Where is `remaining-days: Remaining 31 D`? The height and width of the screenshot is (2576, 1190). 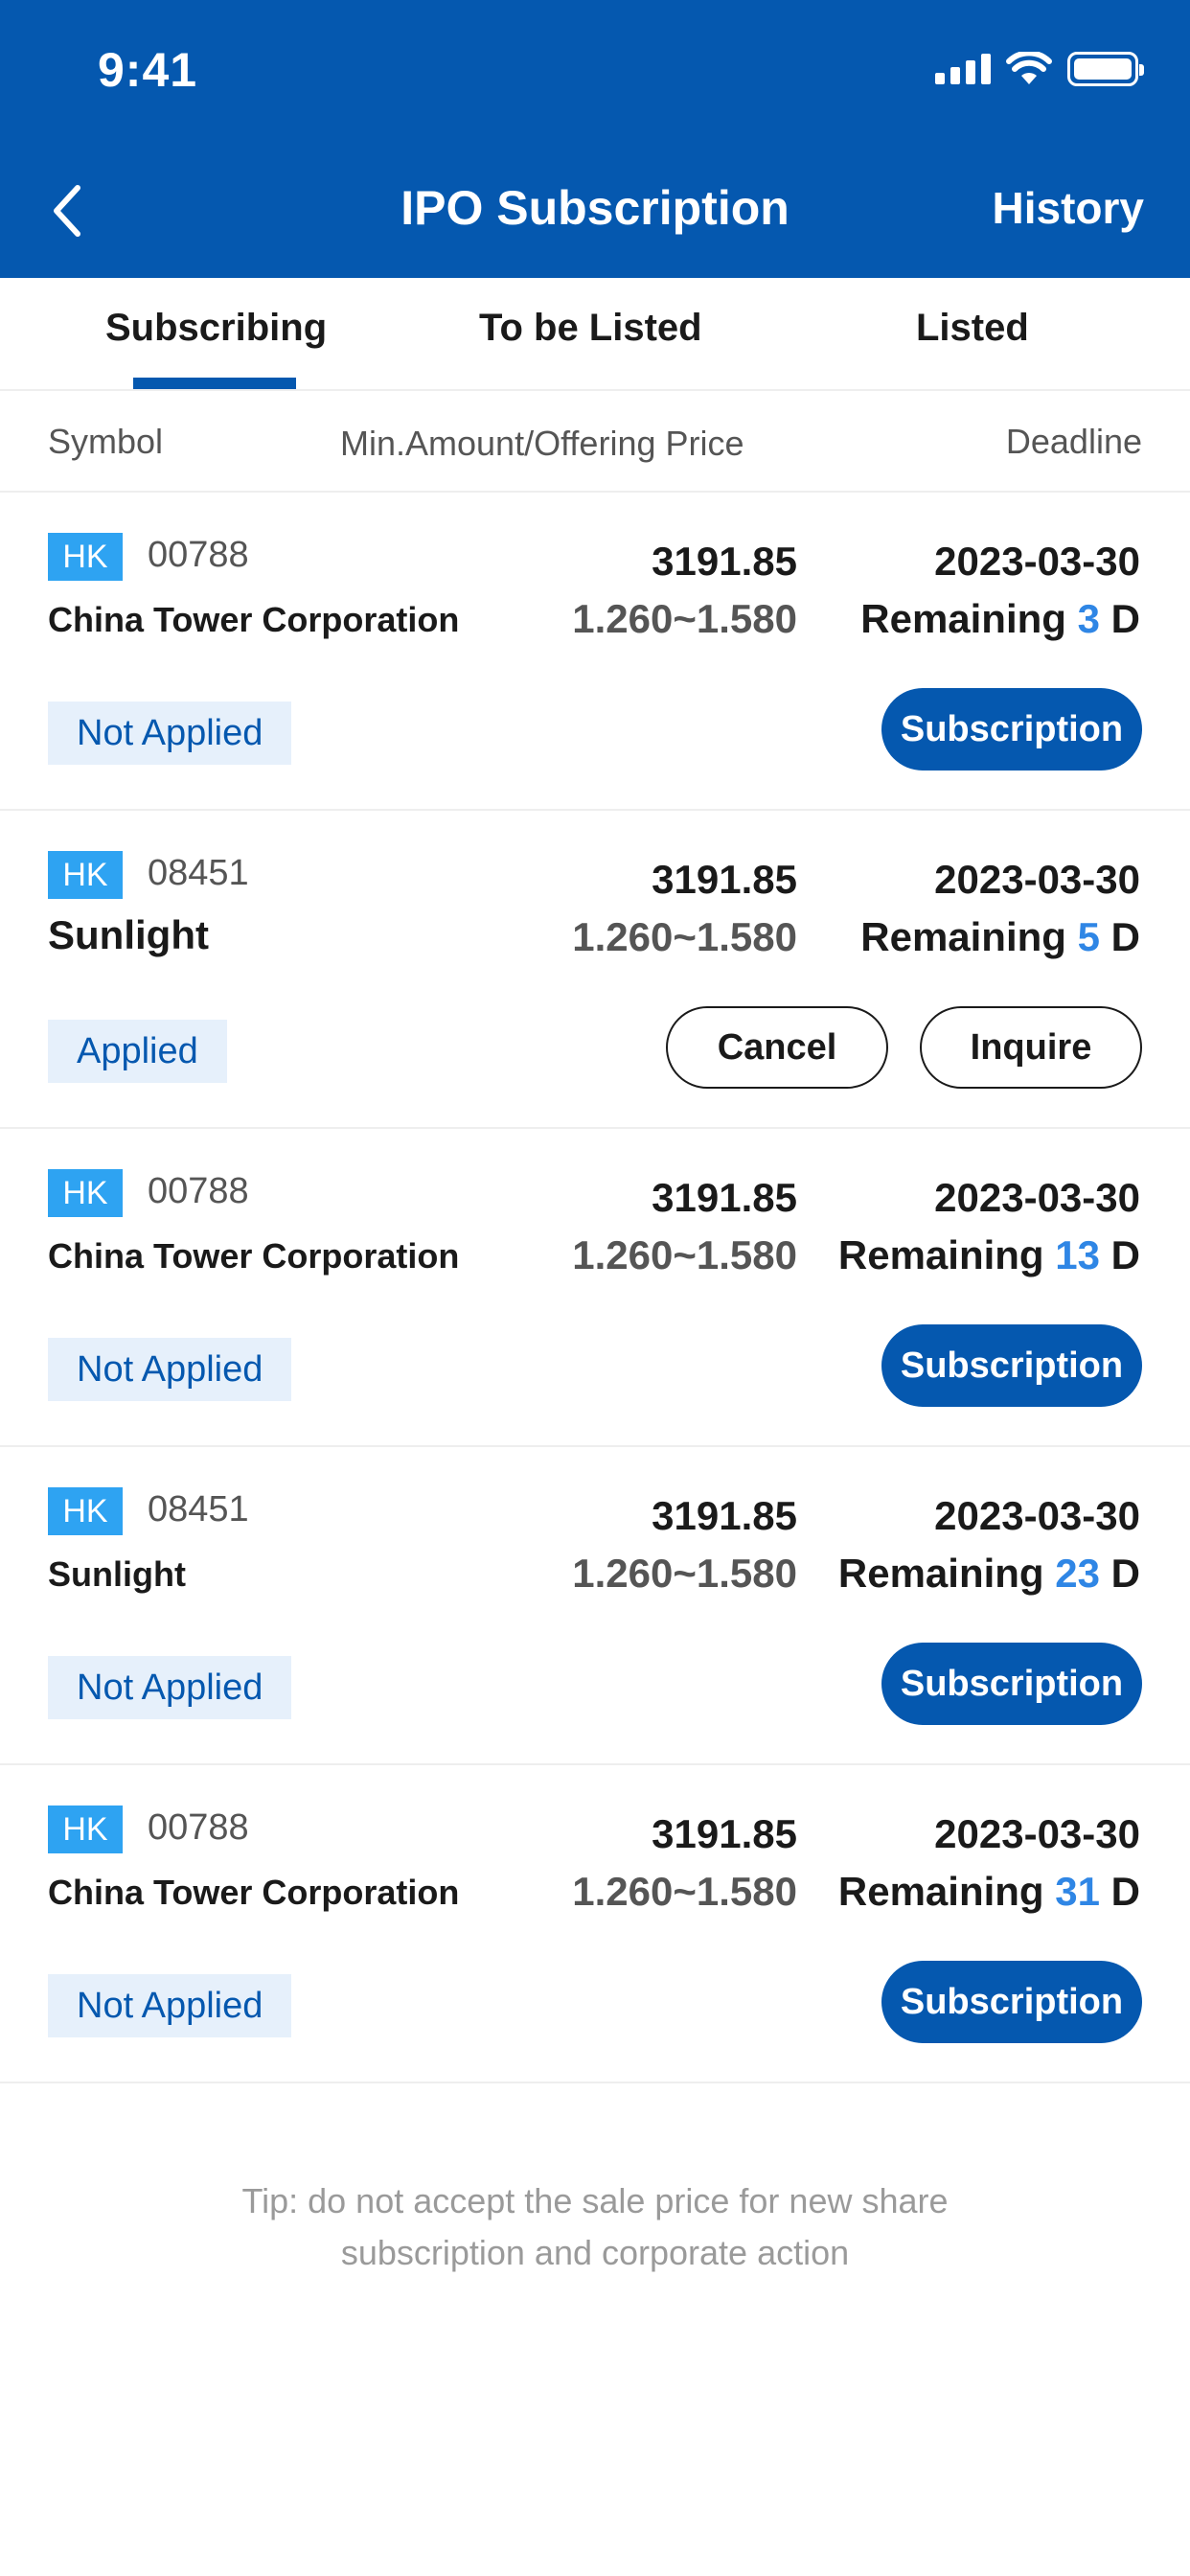
remaining-days: Remaining 31 D is located at coordinates (989, 1892).